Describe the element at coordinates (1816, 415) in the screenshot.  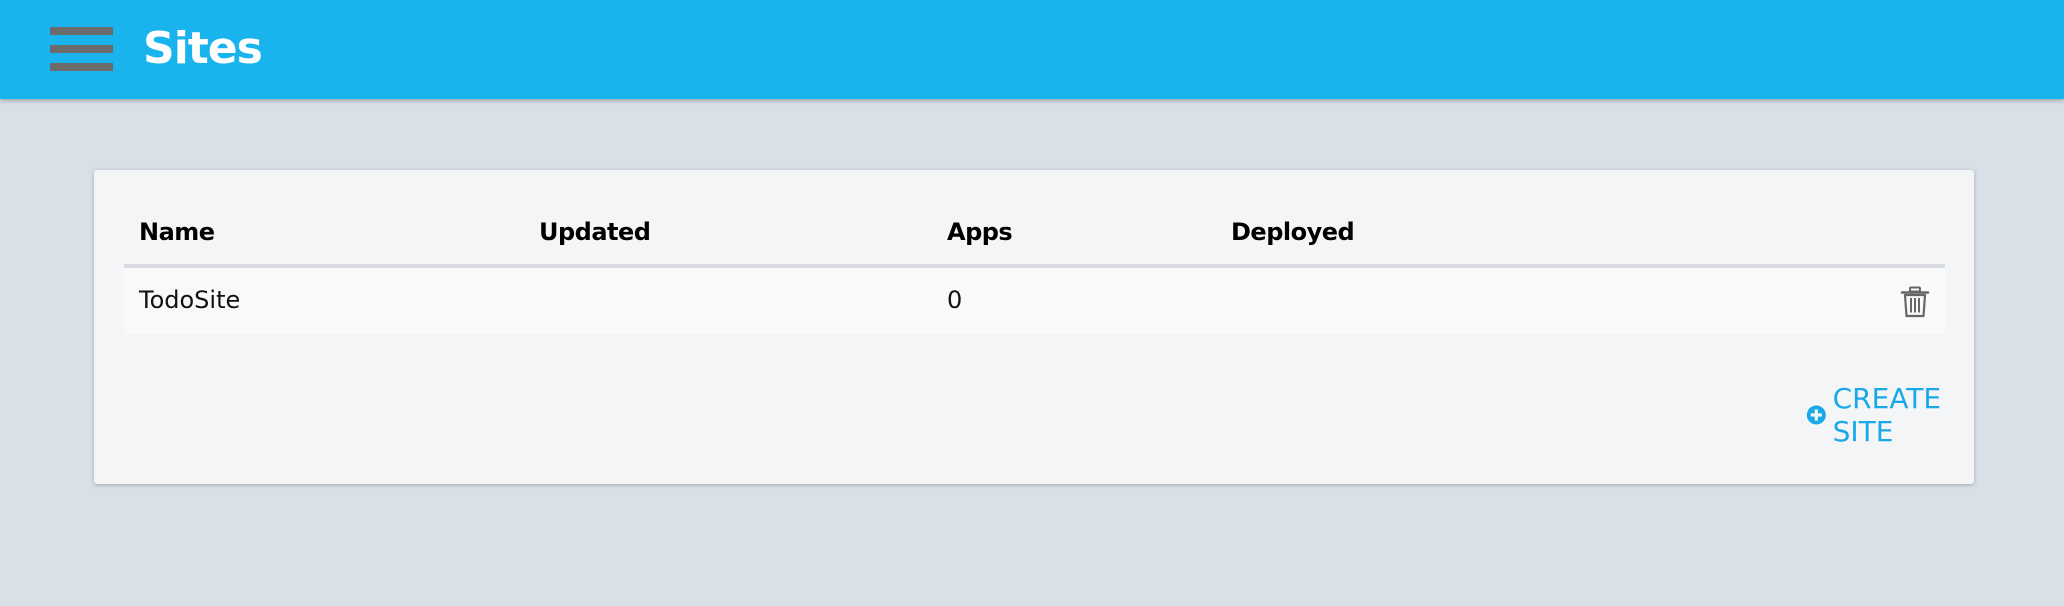
I see `plus-circle-icon` at that location.